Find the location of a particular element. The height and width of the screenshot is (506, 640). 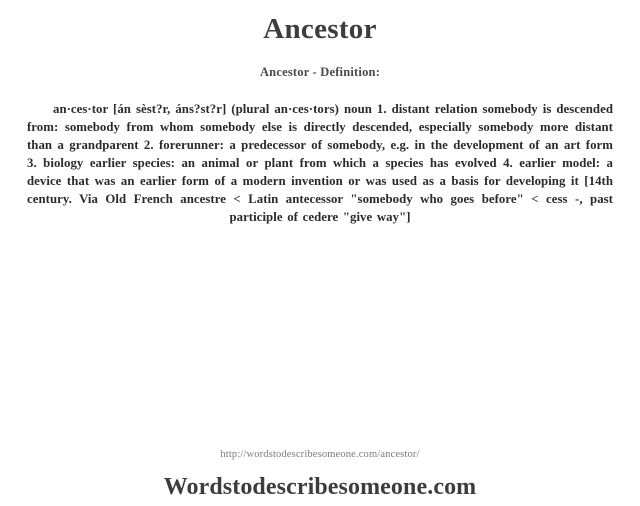

definition-subtitle: Ancestor - Definition: is located at coordinates (320, 71).